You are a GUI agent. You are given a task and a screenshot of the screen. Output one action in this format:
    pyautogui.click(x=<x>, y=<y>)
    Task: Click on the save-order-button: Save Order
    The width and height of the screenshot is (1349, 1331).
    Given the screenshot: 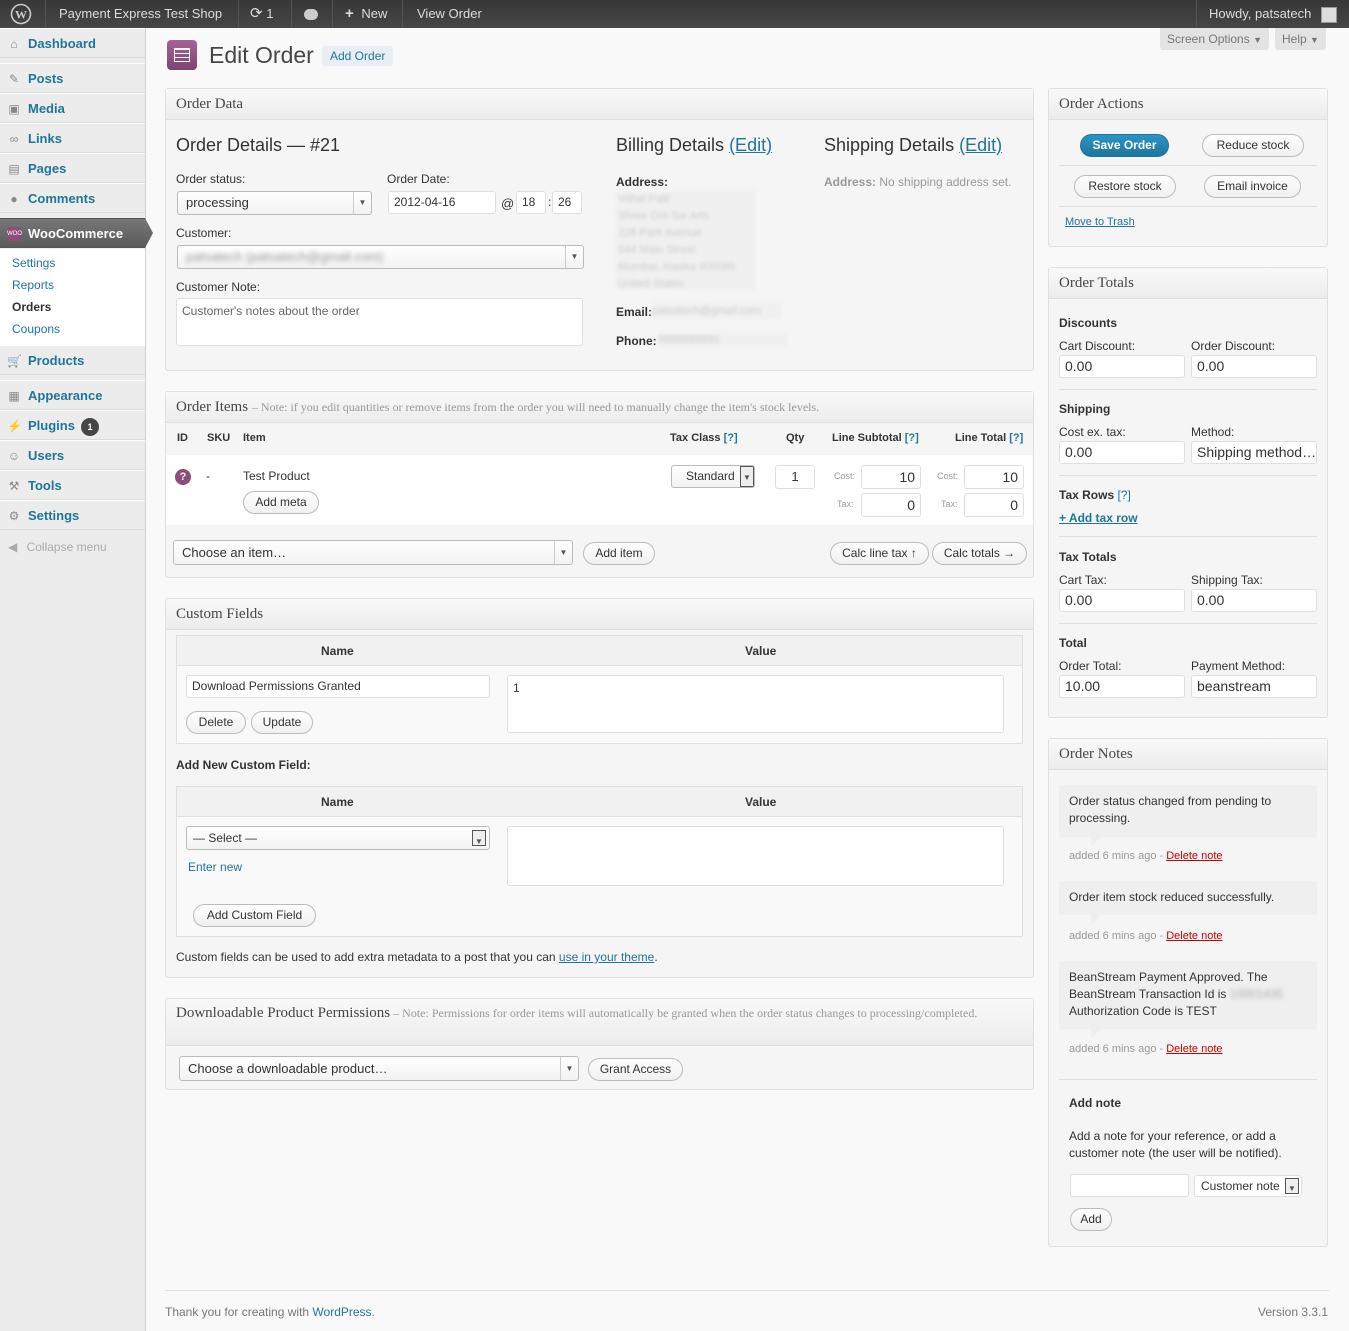 What is the action you would take?
    pyautogui.click(x=1124, y=145)
    